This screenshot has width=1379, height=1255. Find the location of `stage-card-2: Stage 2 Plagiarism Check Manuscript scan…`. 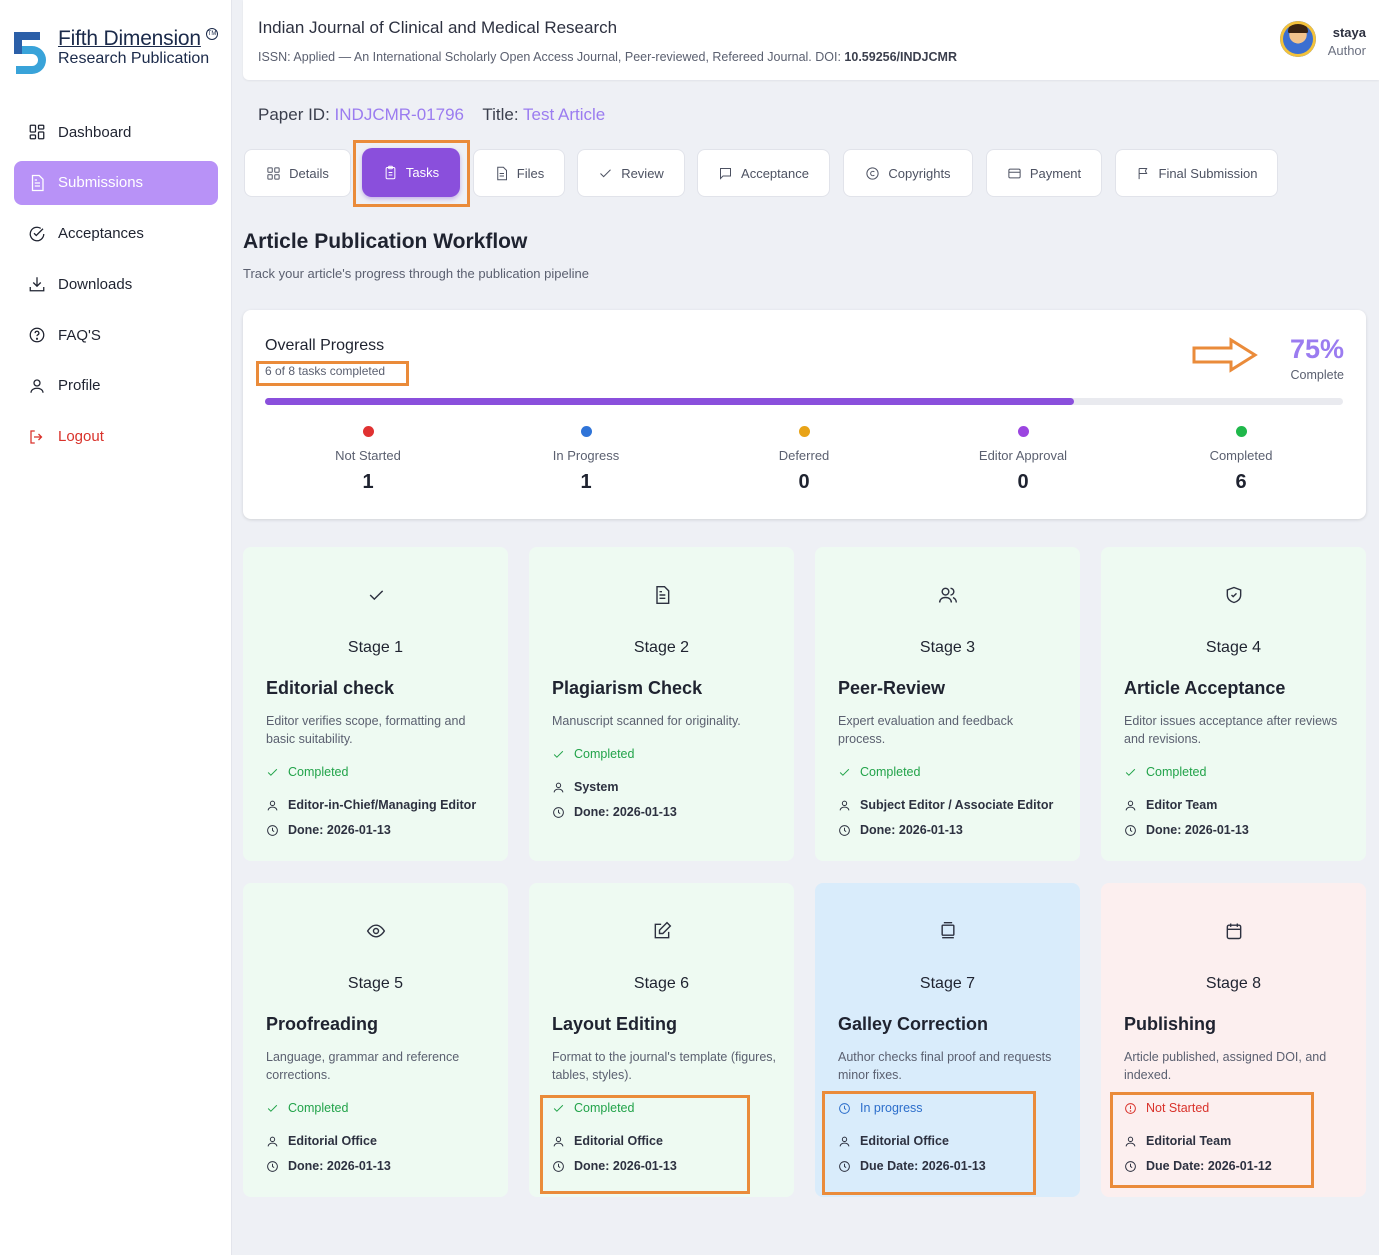

stage-card-2: Stage 2 Plagiarism Check Manuscript scan… is located at coordinates (661, 704).